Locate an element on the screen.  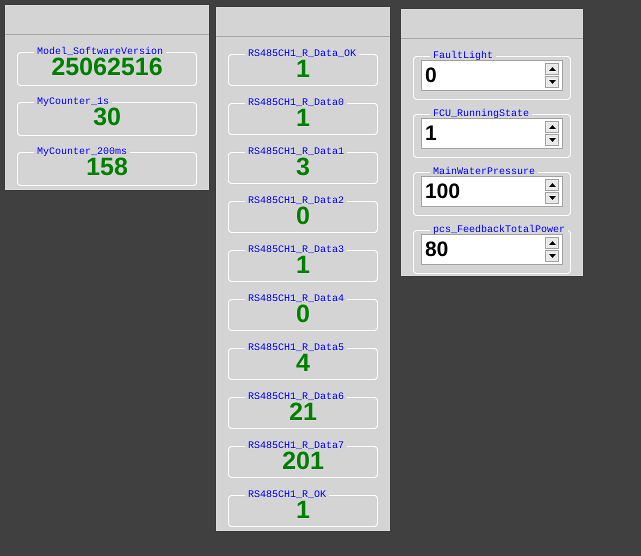
field-label: pcs_FeedbackTotalPower is located at coordinates (499, 230).